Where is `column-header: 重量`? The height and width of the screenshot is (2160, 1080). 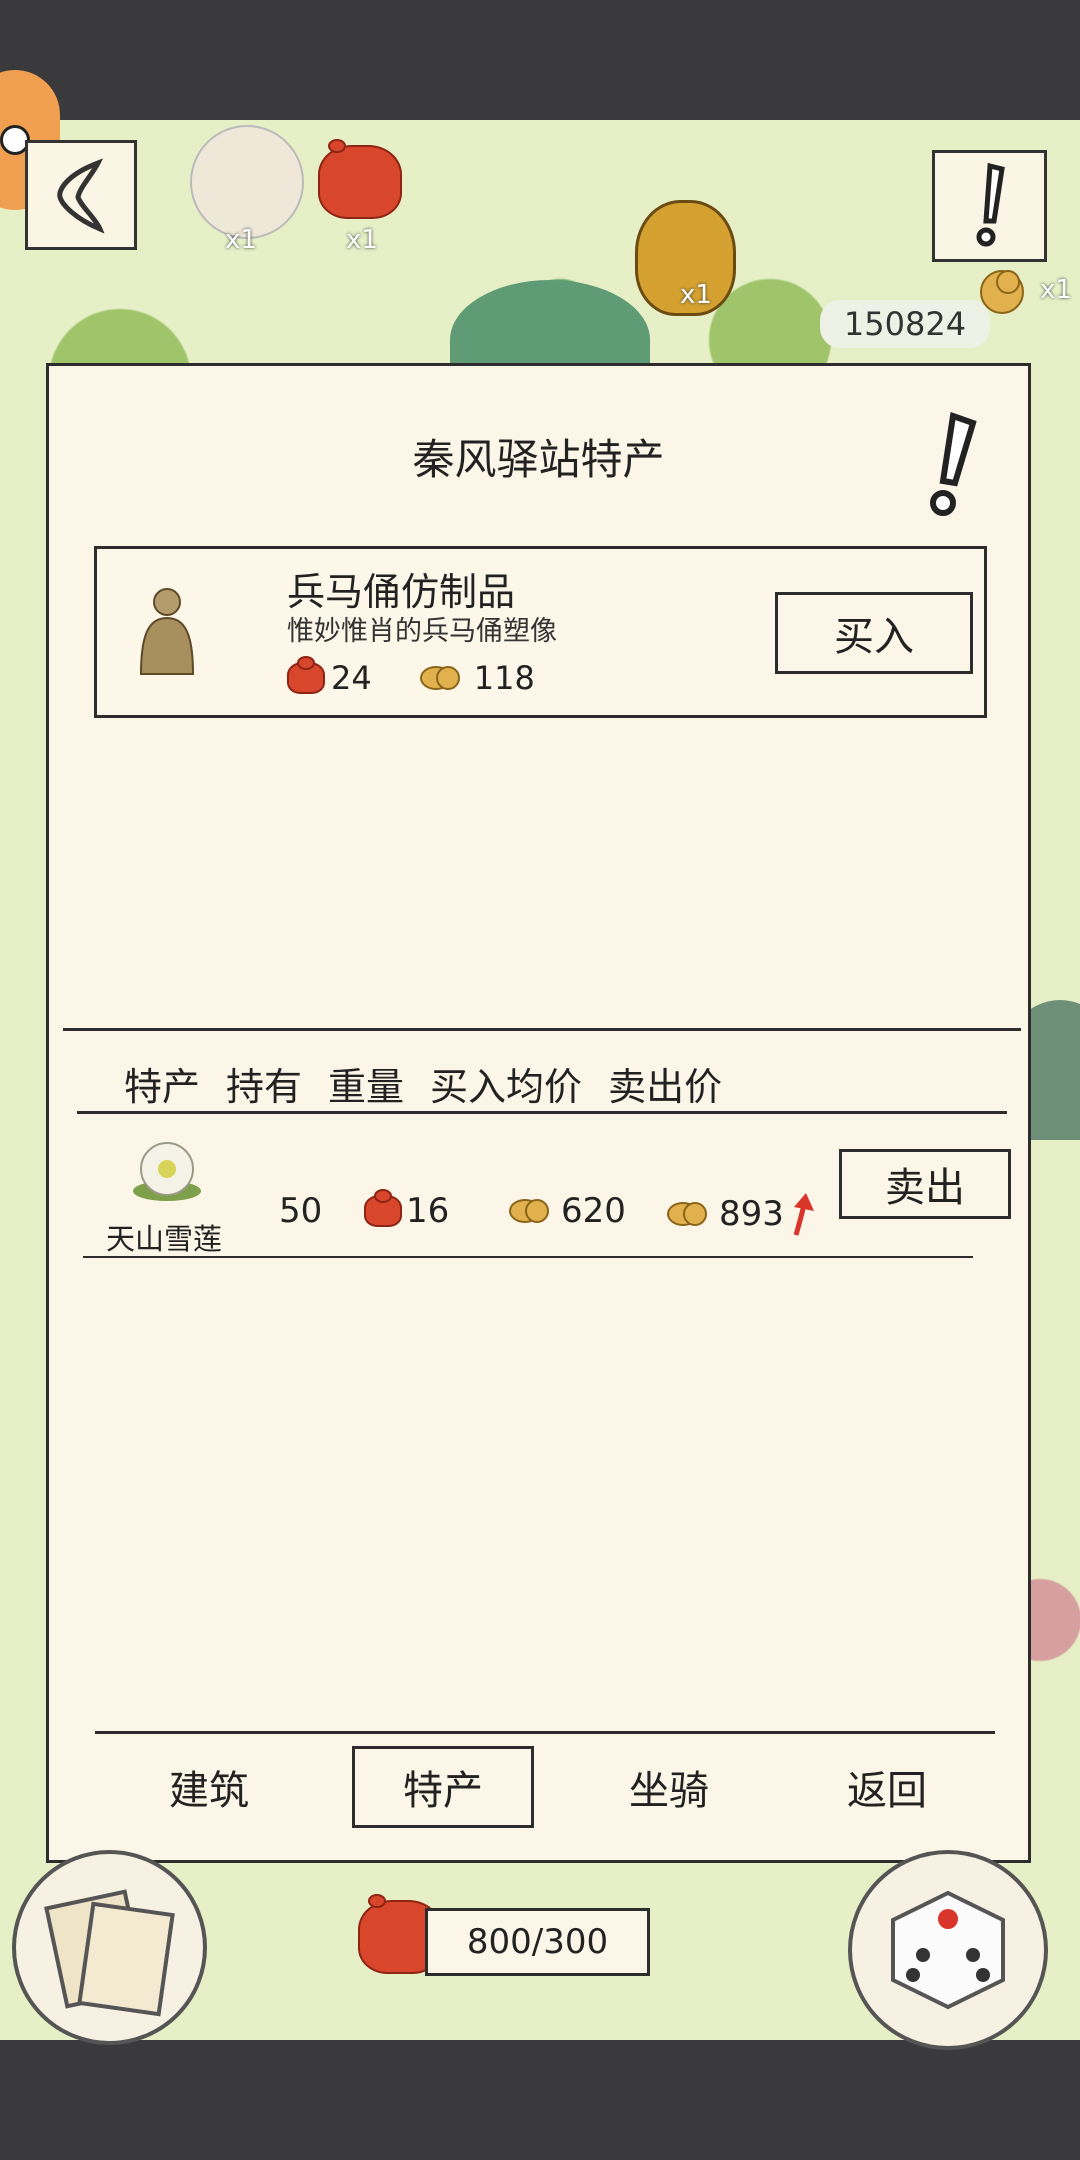 column-header: 重量 is located at coordinates (366, 1087).